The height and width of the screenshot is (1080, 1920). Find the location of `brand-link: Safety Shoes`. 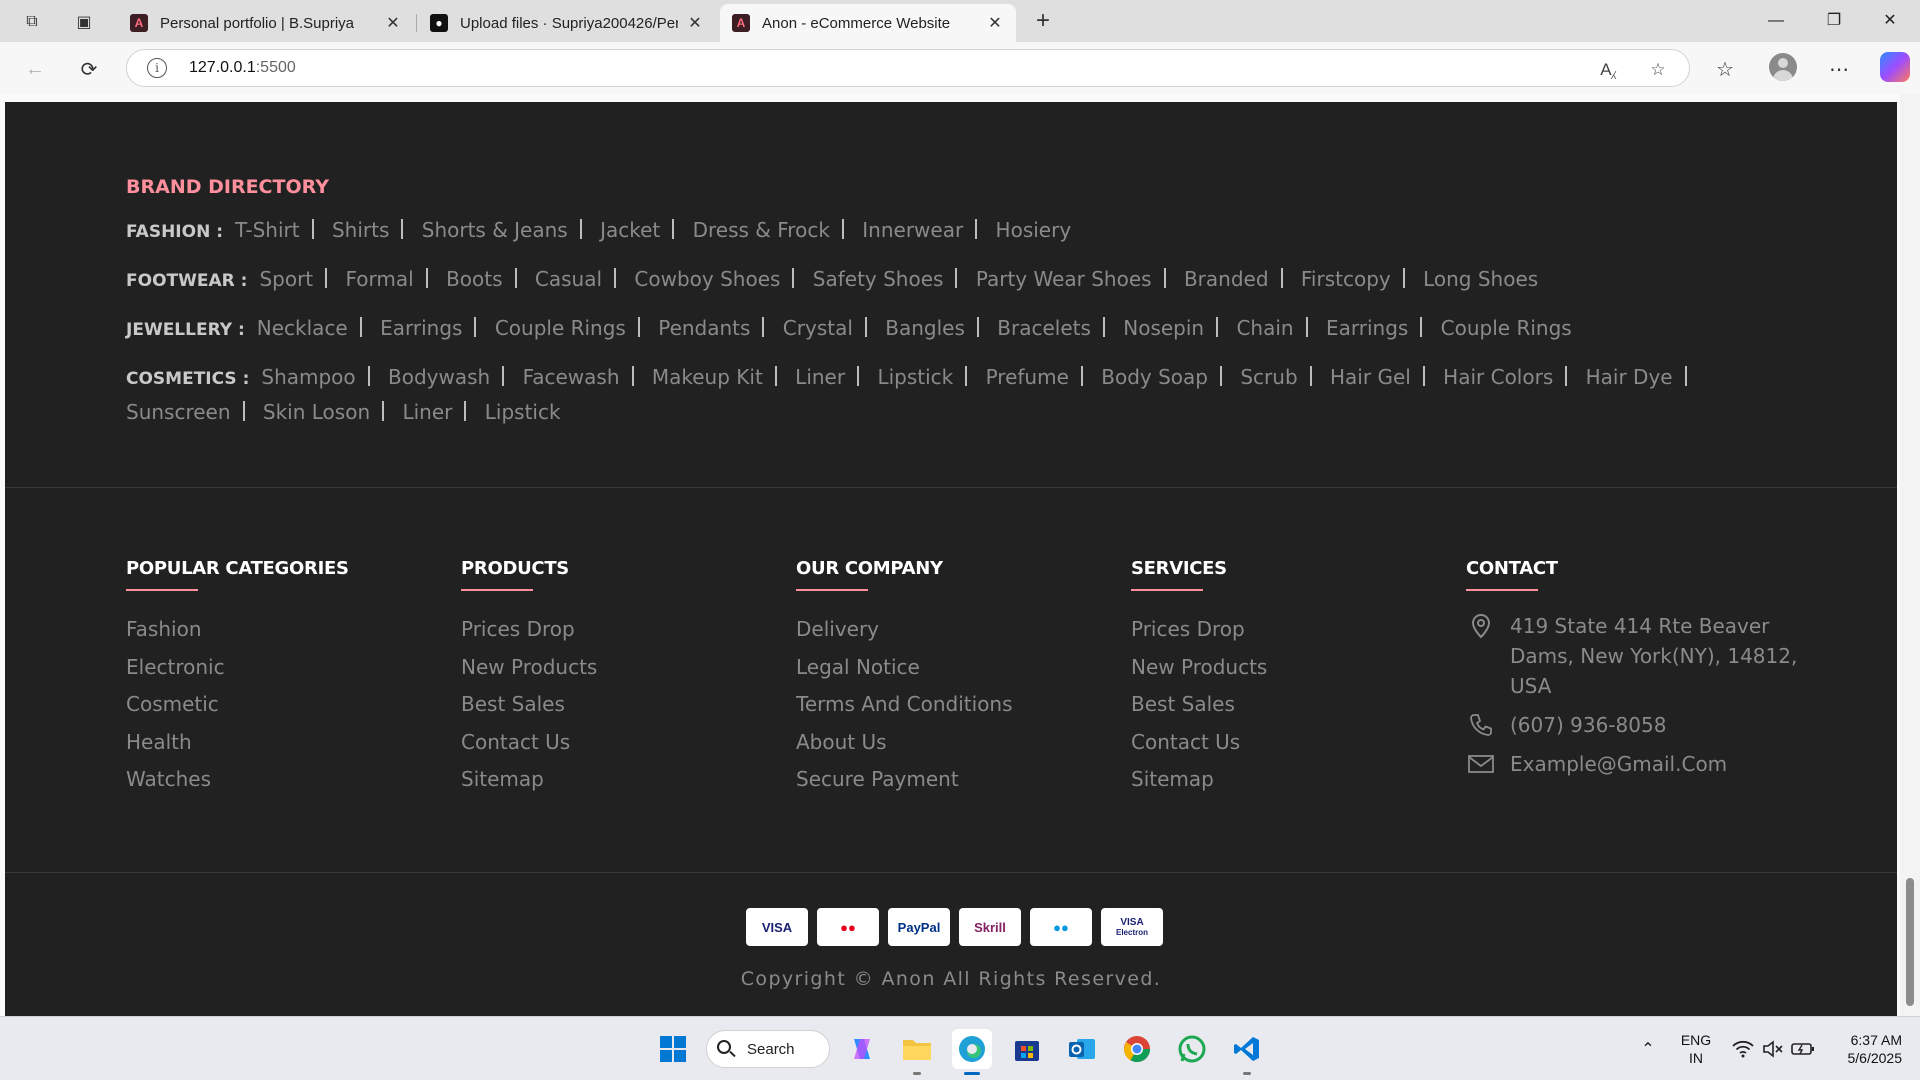

brand-link: Safety Shoes is located at coordinates (891, 279).